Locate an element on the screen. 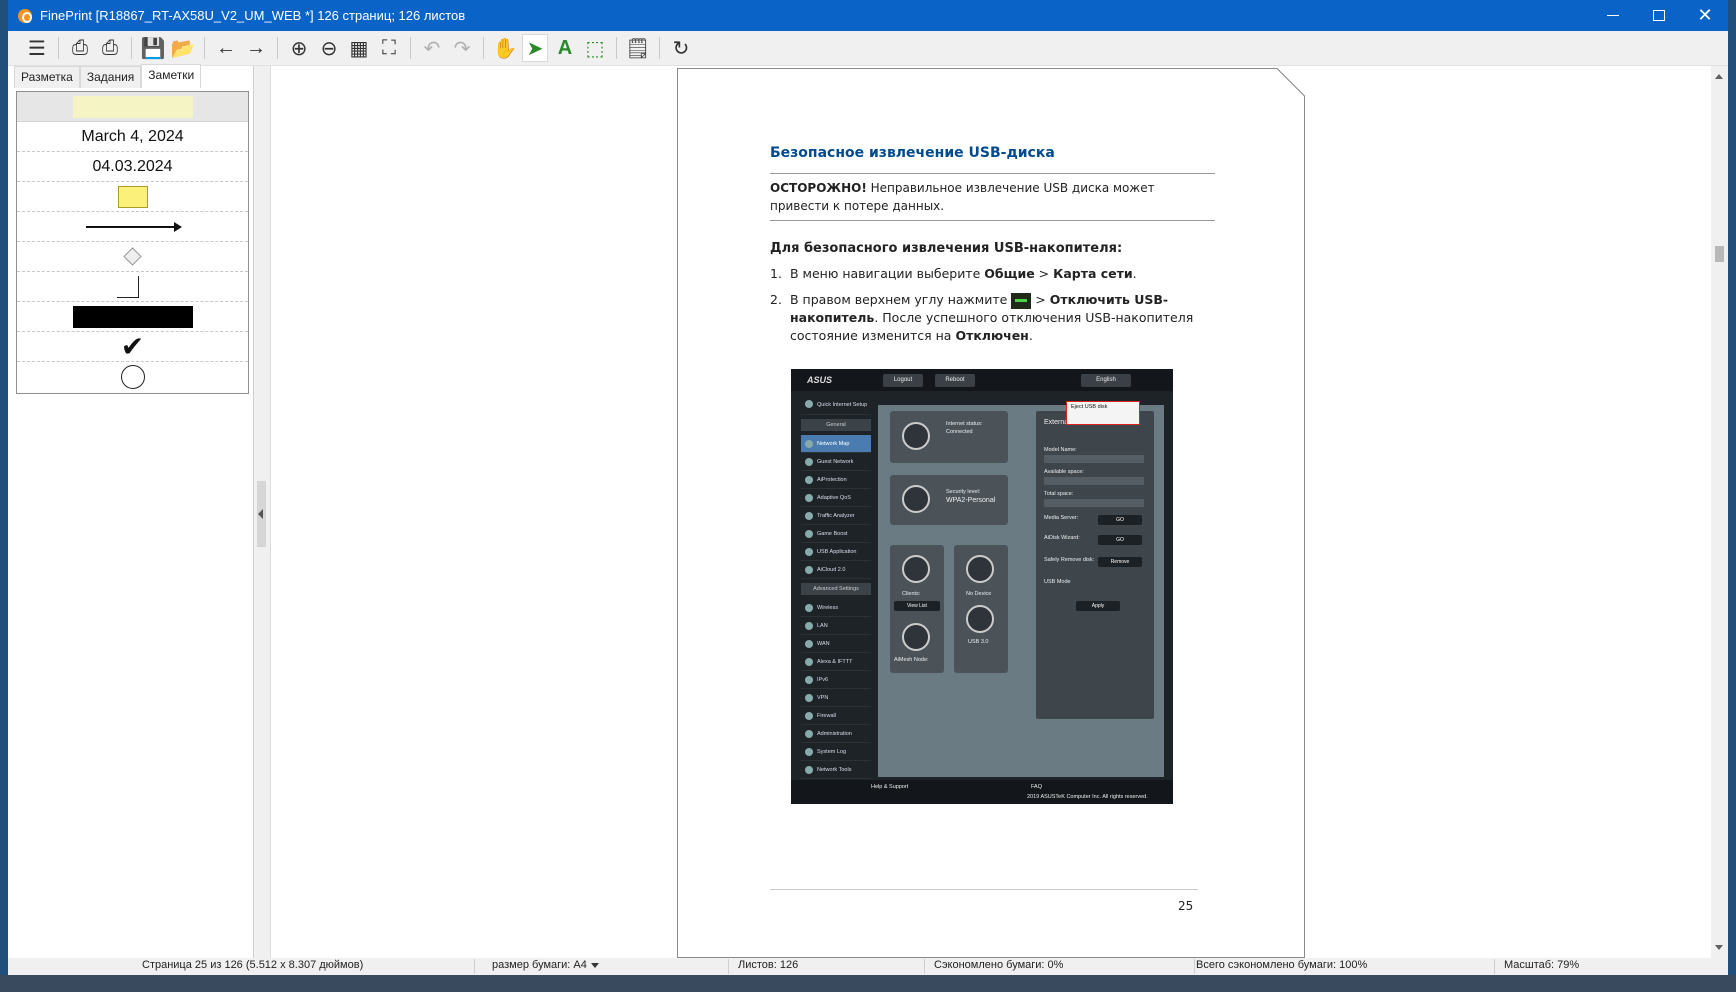 The width and height of the screenshot is (1736, 992). collapse-panel-handle is located at coordinates (261, 514).